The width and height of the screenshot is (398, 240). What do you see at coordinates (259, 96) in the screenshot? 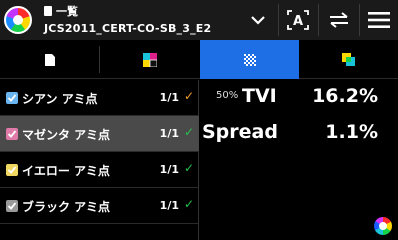
I see `tvi-label: TVI` at bounding box center [259, 96].